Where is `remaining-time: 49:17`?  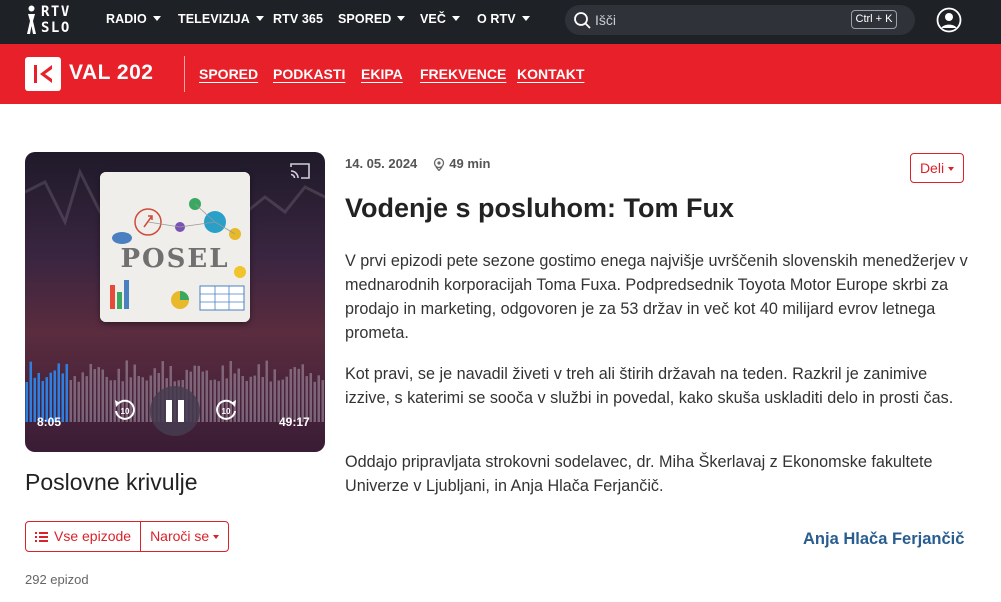 remaining-time: 49:17 is located at coordinates (294, 422).